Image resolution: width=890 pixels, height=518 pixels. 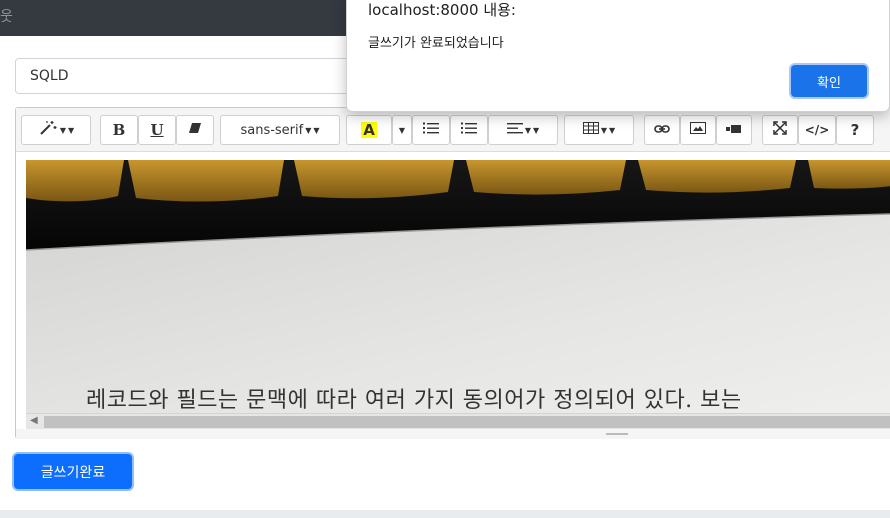 I want to click on horizontal-scrollbar: ◀, so click(x=458, y=421).